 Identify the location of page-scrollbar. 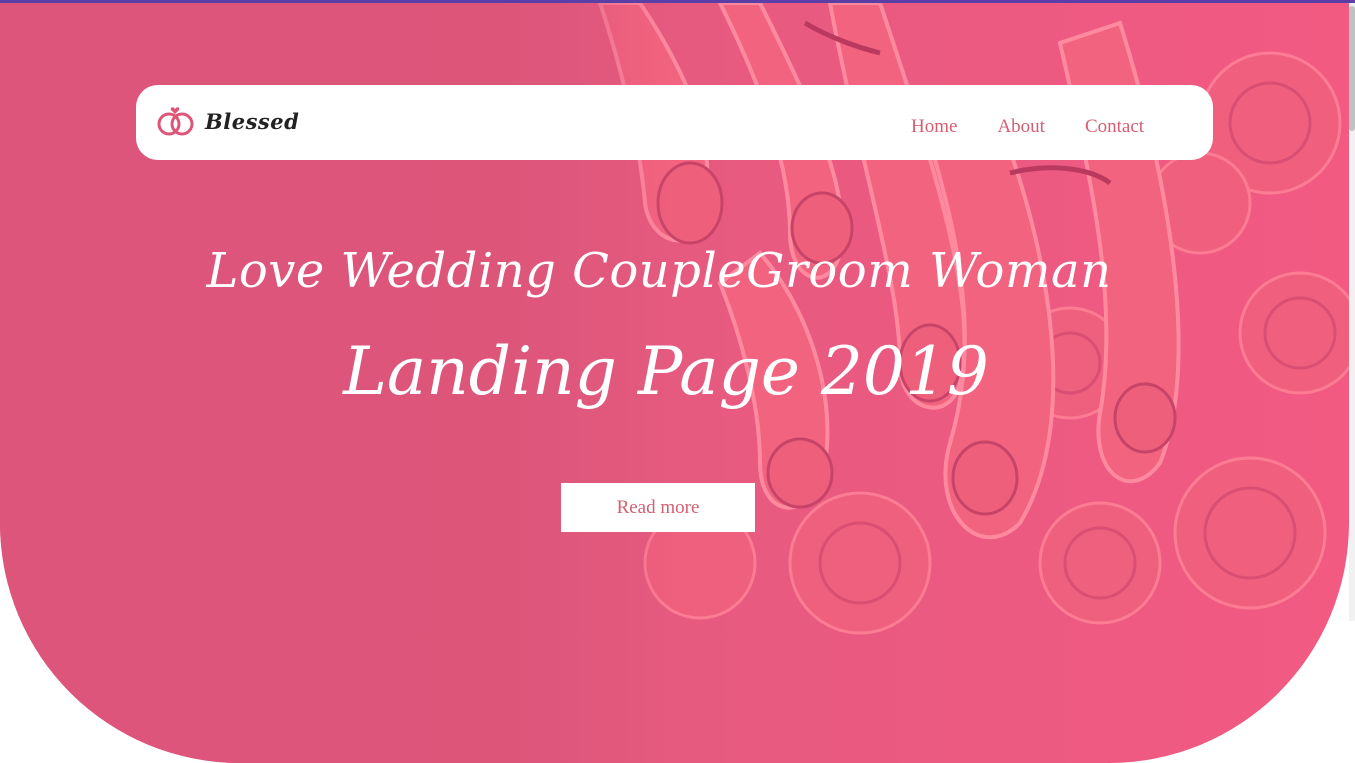
(1352, 312).